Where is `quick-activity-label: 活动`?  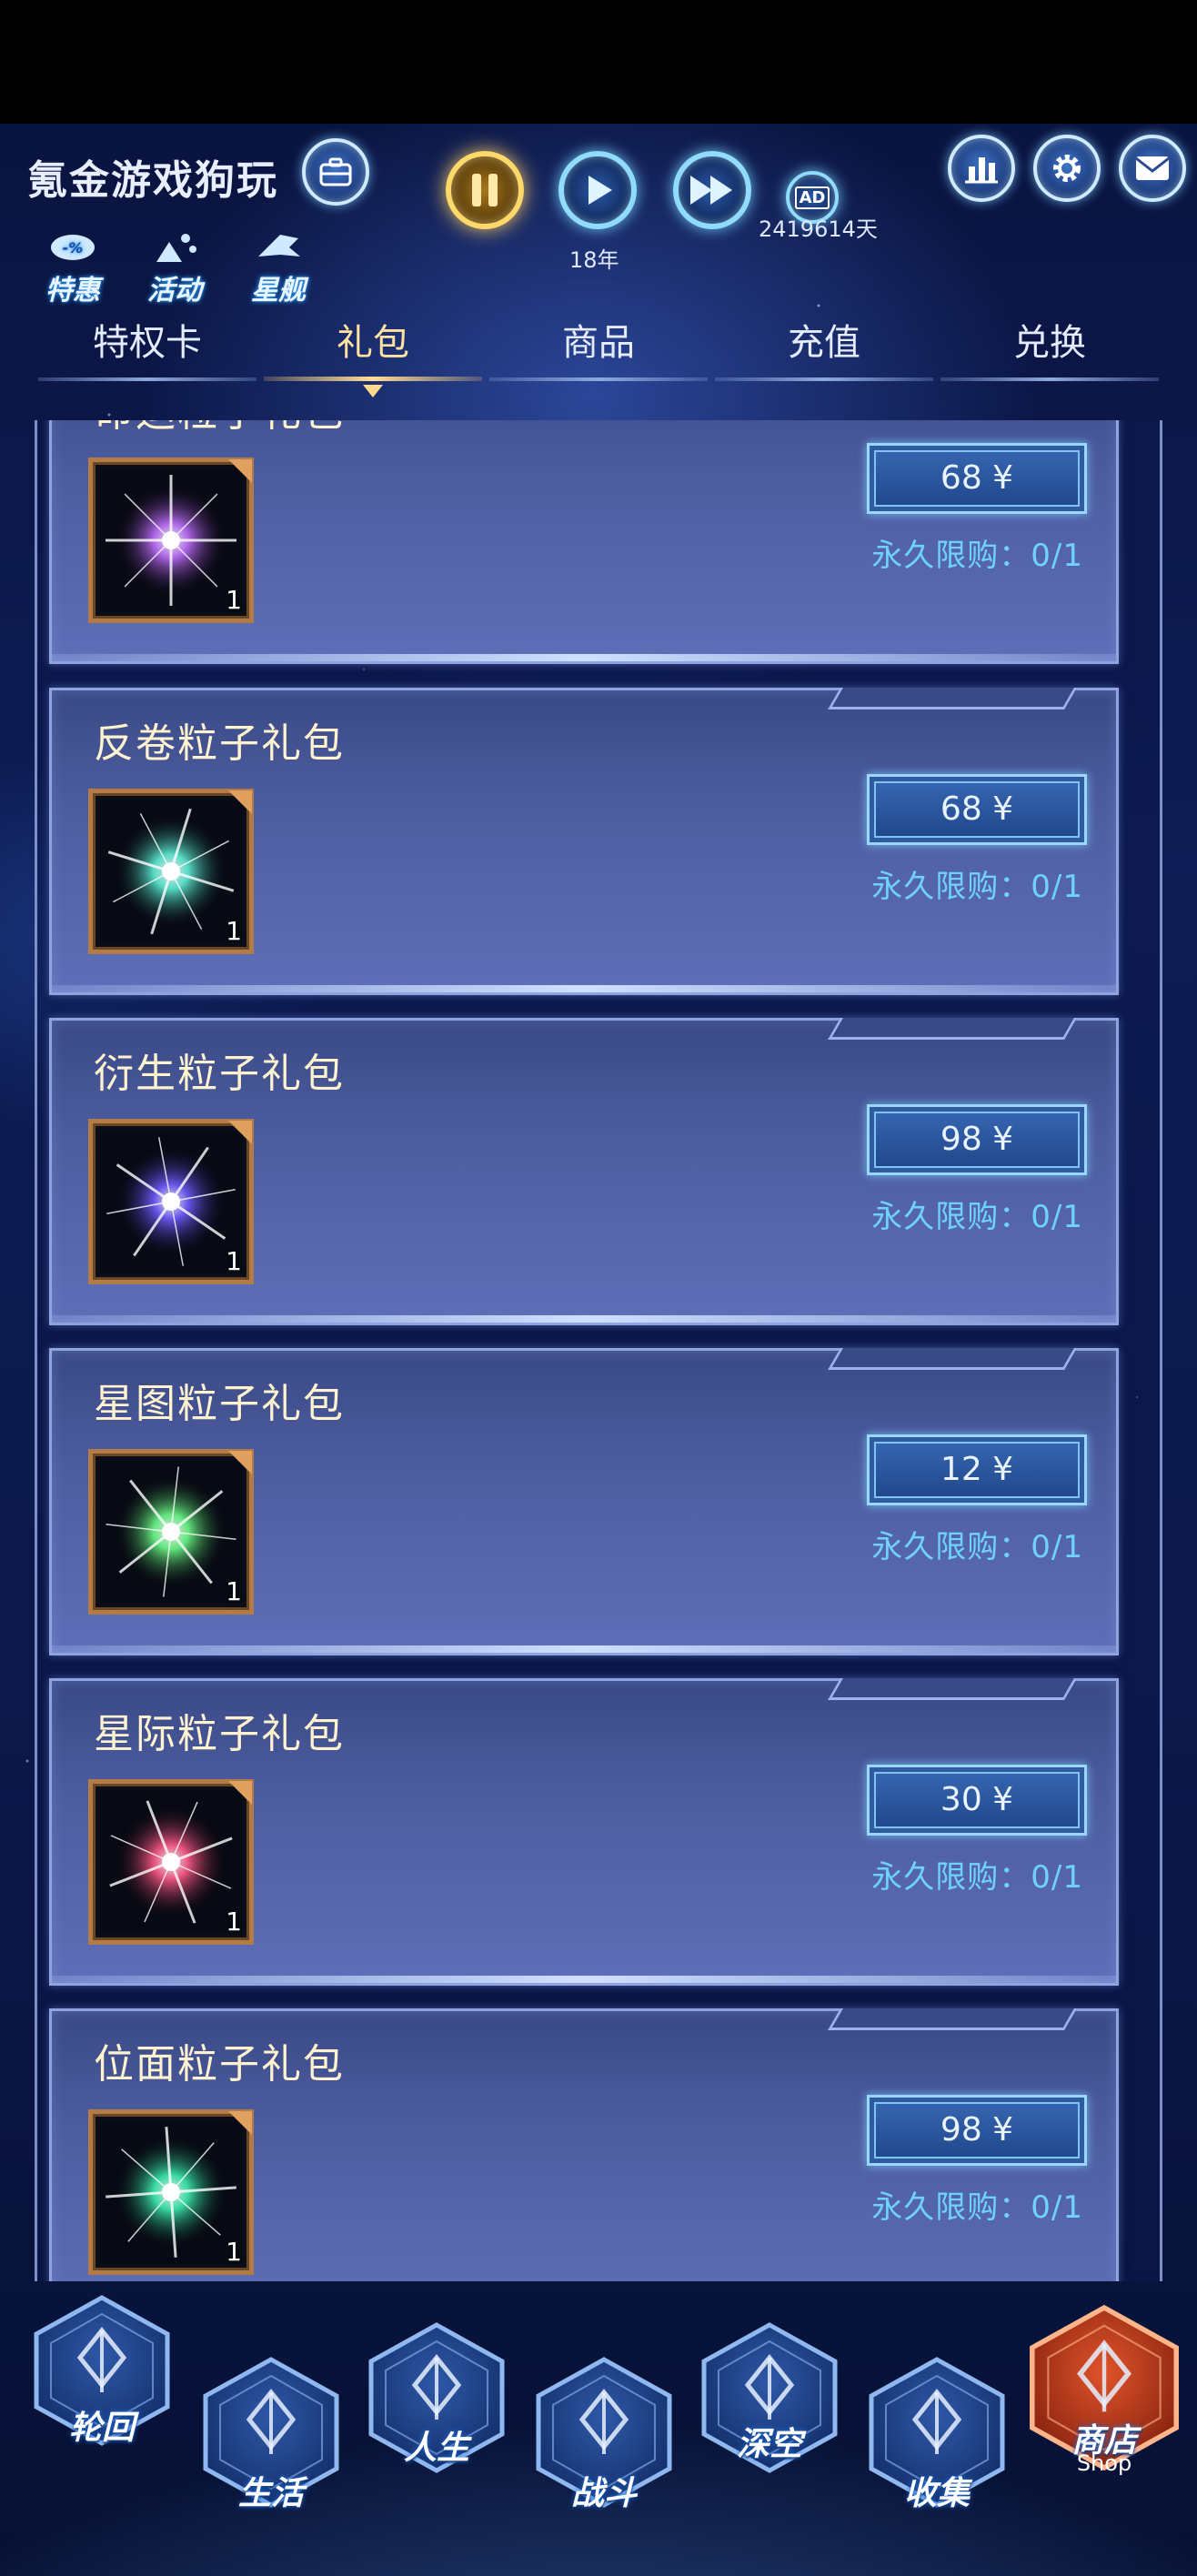 quick-activity-label: 活动 is located at coordinates (174, 291).